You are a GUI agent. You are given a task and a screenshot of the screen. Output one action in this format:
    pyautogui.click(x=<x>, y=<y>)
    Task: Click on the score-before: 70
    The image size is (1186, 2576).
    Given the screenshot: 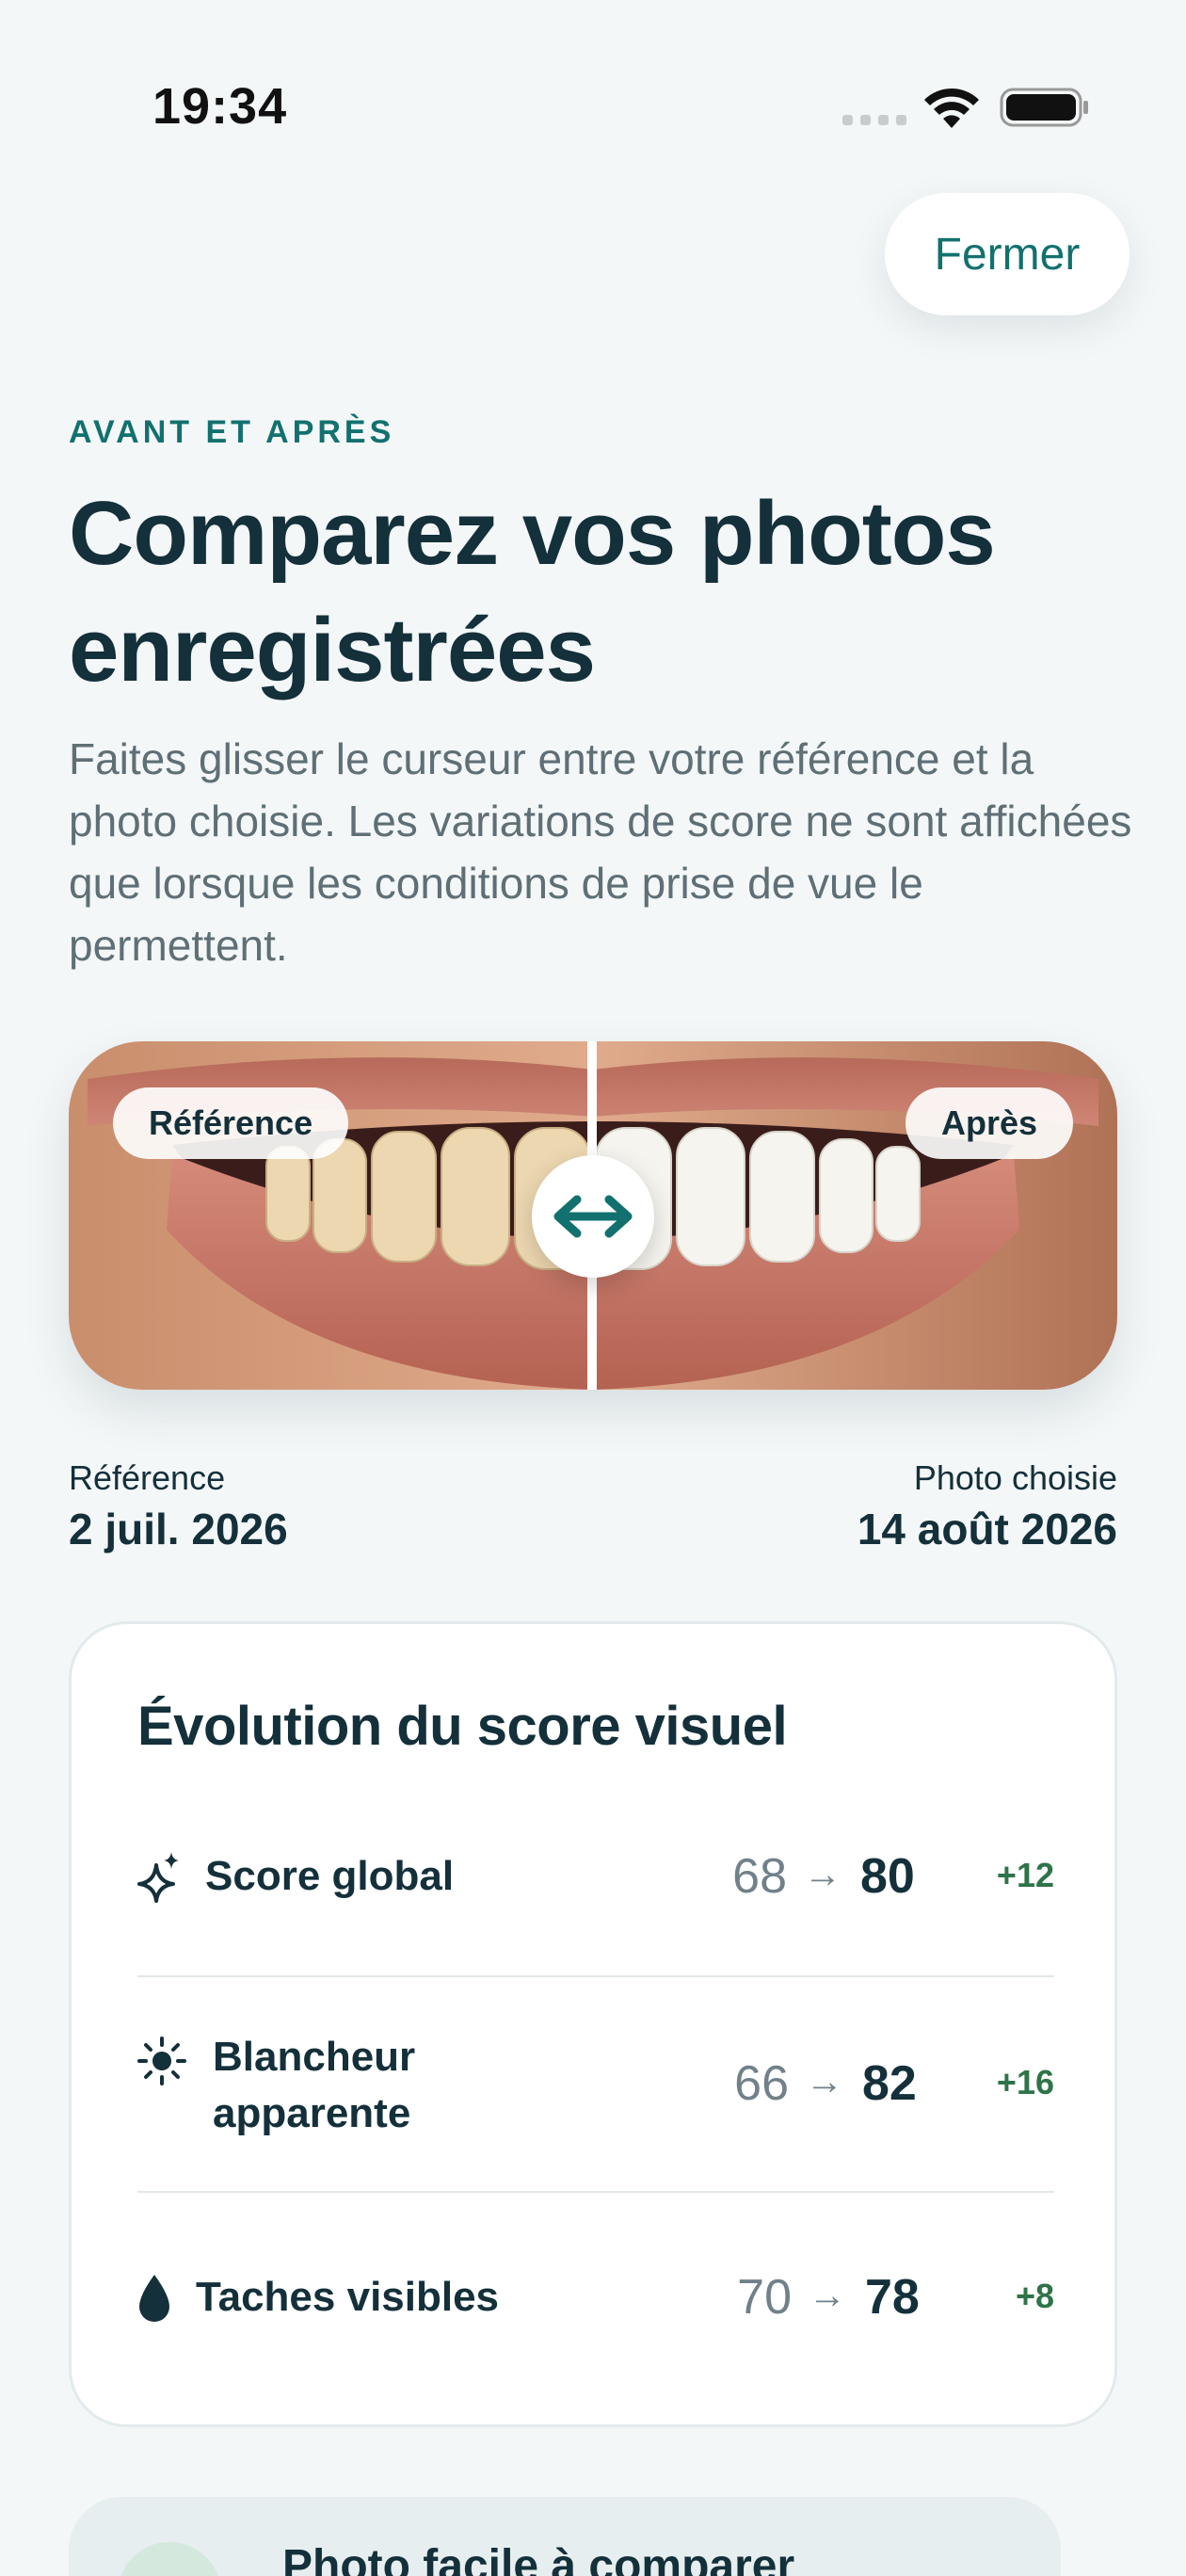 What is the action you would take?
    pyautogui.click(x=764, y=2297)
    